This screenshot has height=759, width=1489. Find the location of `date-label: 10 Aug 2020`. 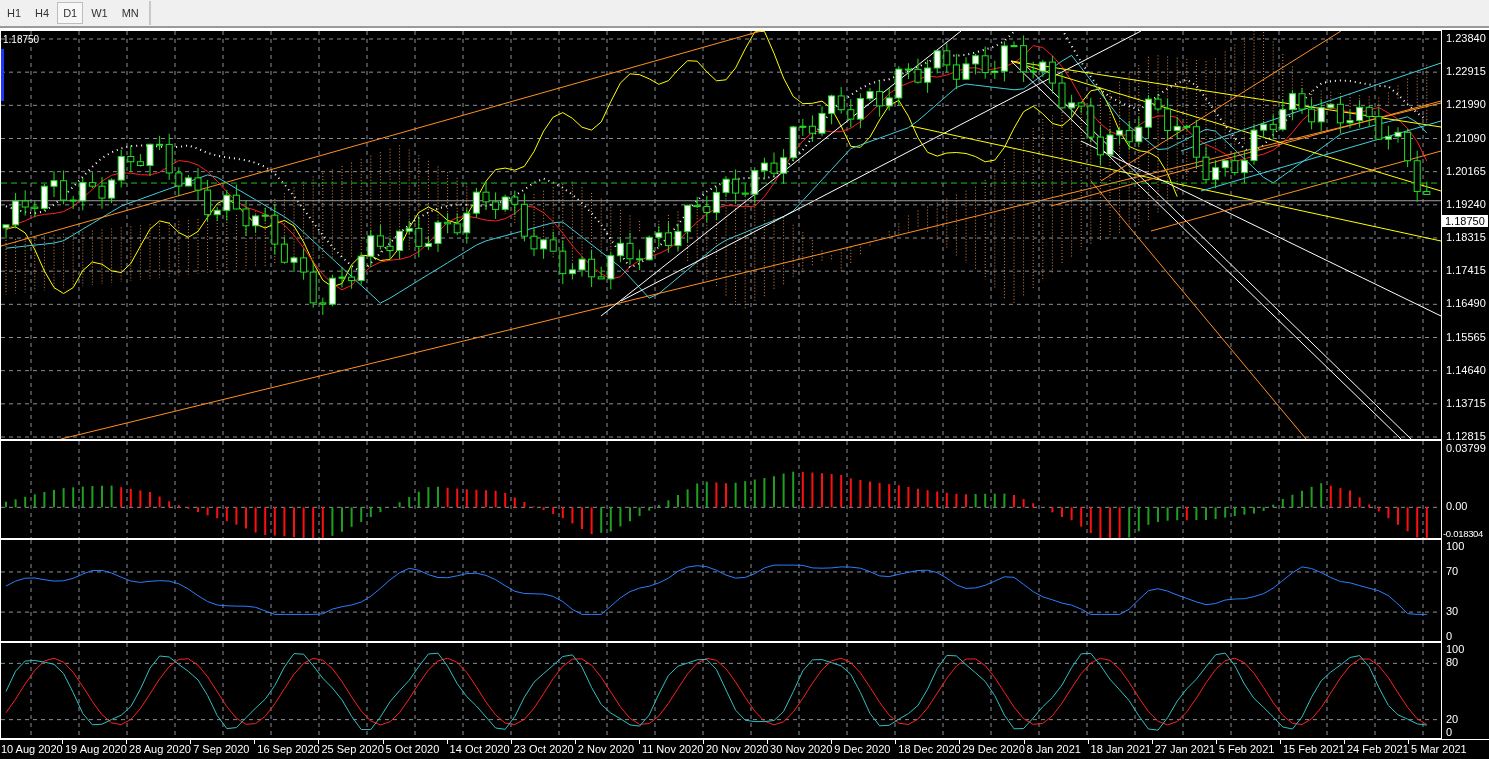

date-label: 10 Aug 2020 is located at coordinates (31, 749).